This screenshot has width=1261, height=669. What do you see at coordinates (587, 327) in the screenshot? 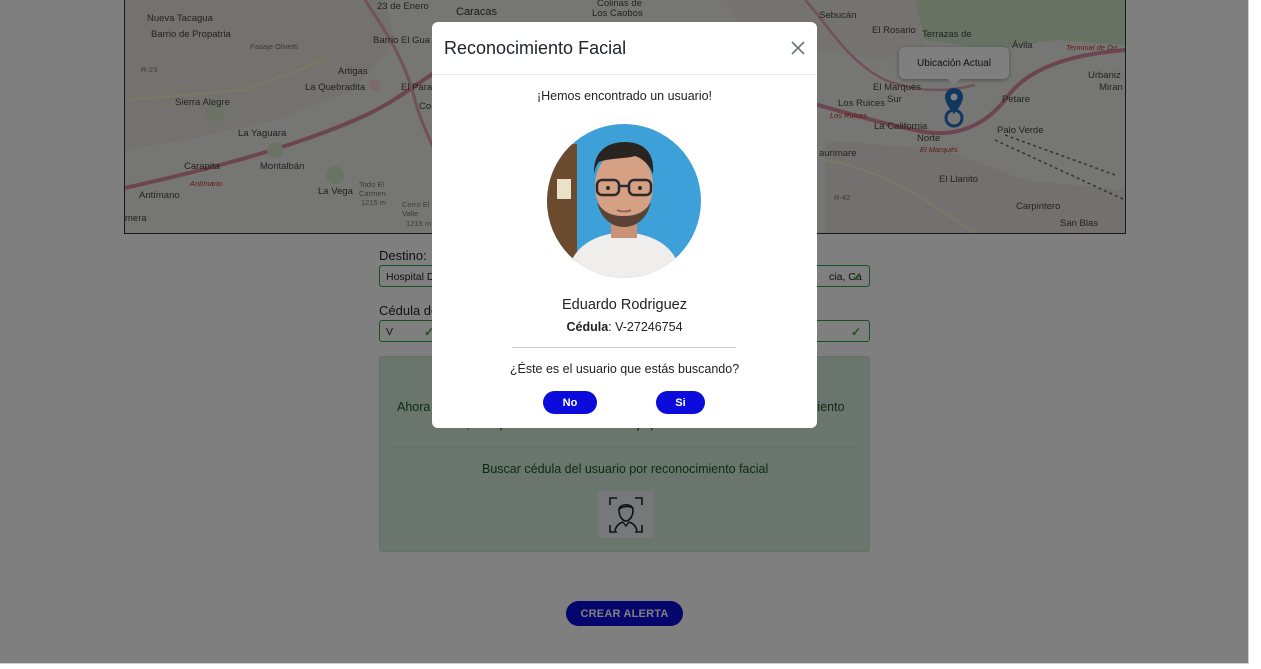
I see `cedula-key: Cédula` at bounding box center [587, 327].